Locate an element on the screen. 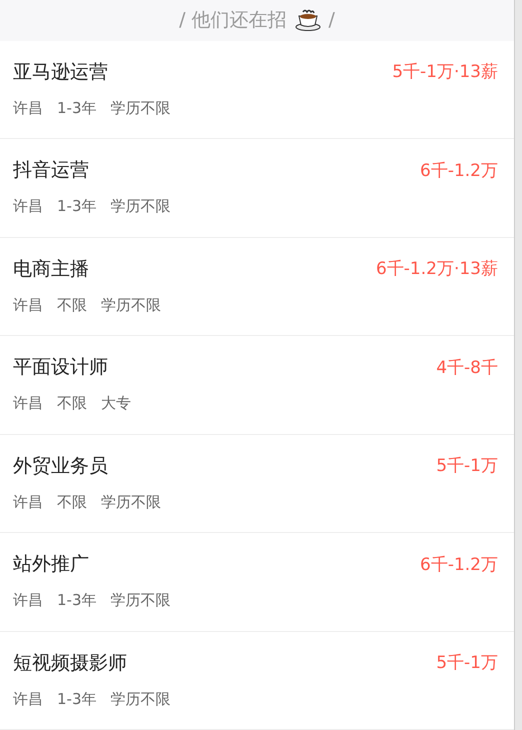 The image size is (522, 730). job-title: 亚马逊运营 is located at coordinates (60, 72).